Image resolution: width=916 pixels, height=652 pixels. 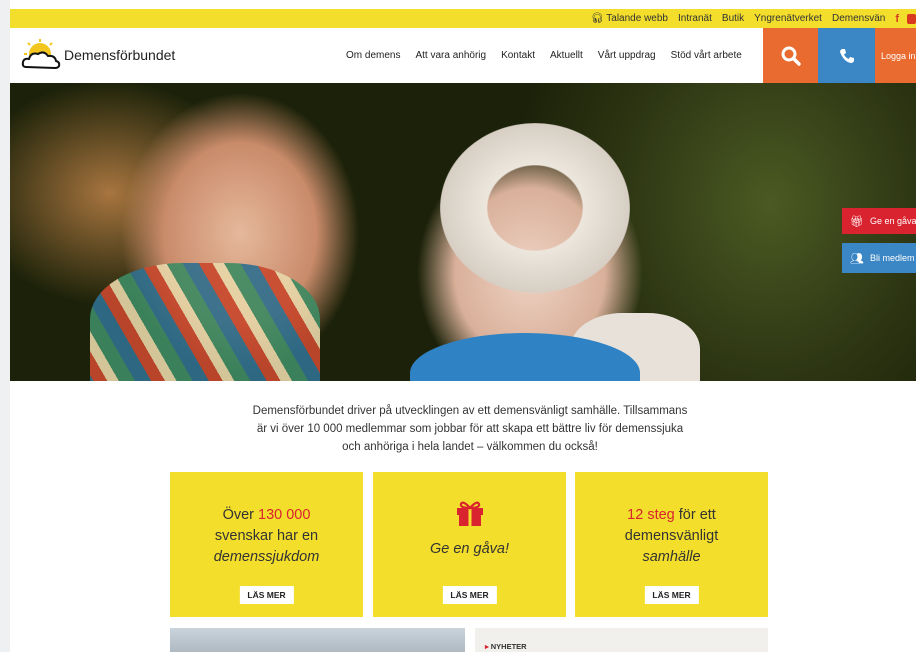 What do you see at coordinates (518, 55) in the screenshot?
I see `nav-item-kontakt: Kontakt` at bounding box center [518, 55].